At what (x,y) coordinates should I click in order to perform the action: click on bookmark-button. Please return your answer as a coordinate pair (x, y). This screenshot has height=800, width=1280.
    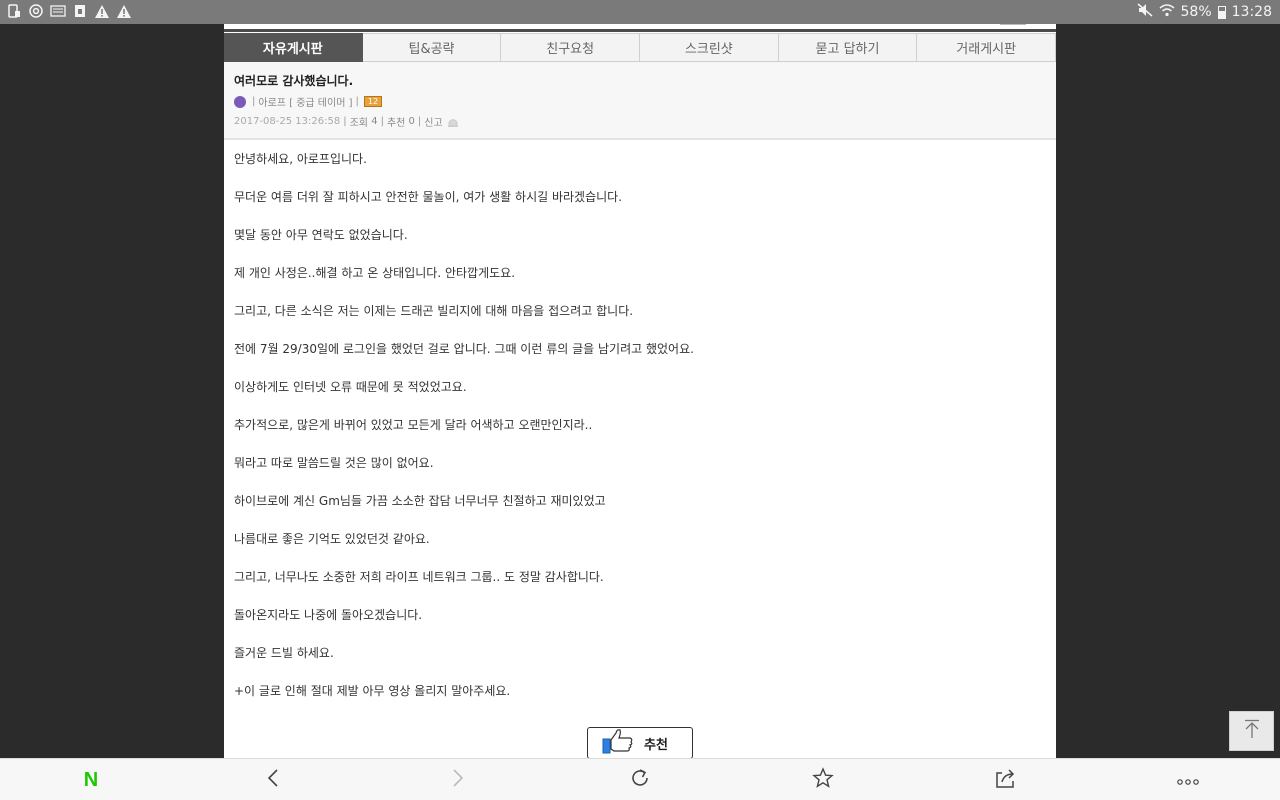
    Looking at the image, I should click on (823, 779).